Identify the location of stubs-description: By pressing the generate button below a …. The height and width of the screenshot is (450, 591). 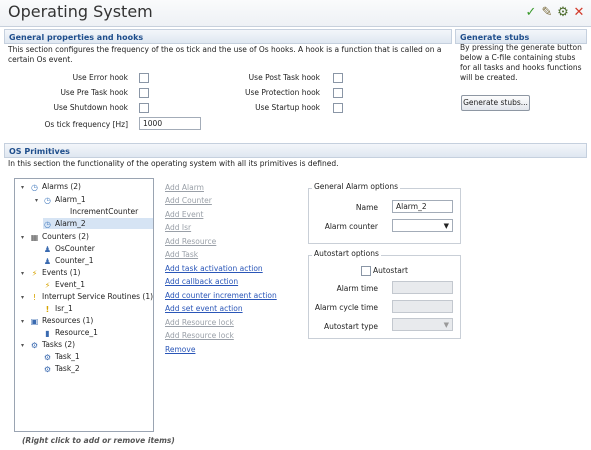
(521, 62).